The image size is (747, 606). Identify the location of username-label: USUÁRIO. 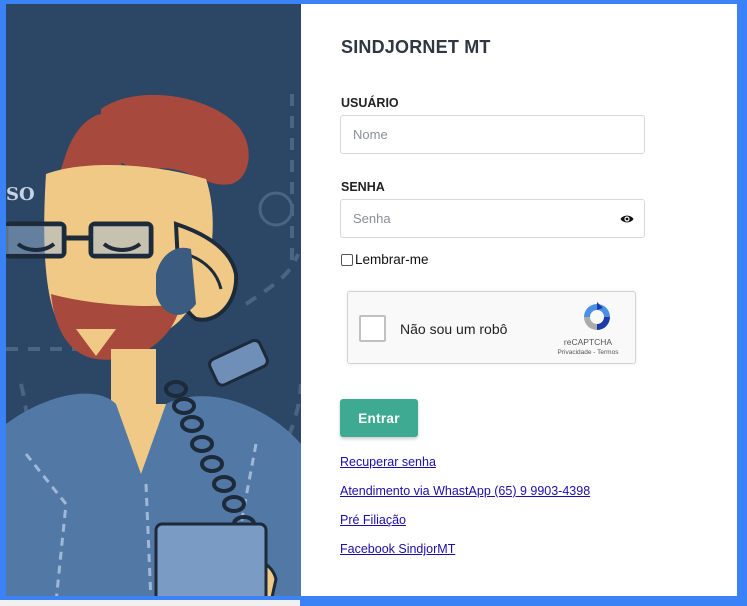
(370, 103).